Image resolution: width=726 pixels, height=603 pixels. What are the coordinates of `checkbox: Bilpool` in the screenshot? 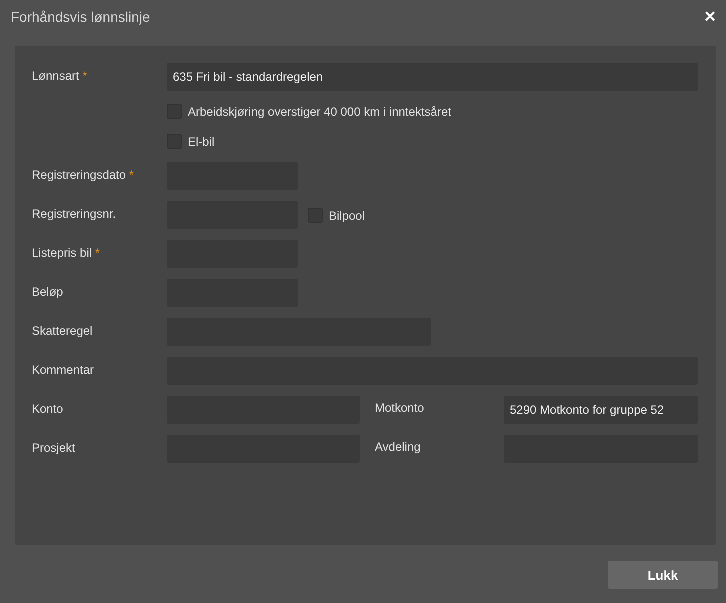 It's located at (337, 215).